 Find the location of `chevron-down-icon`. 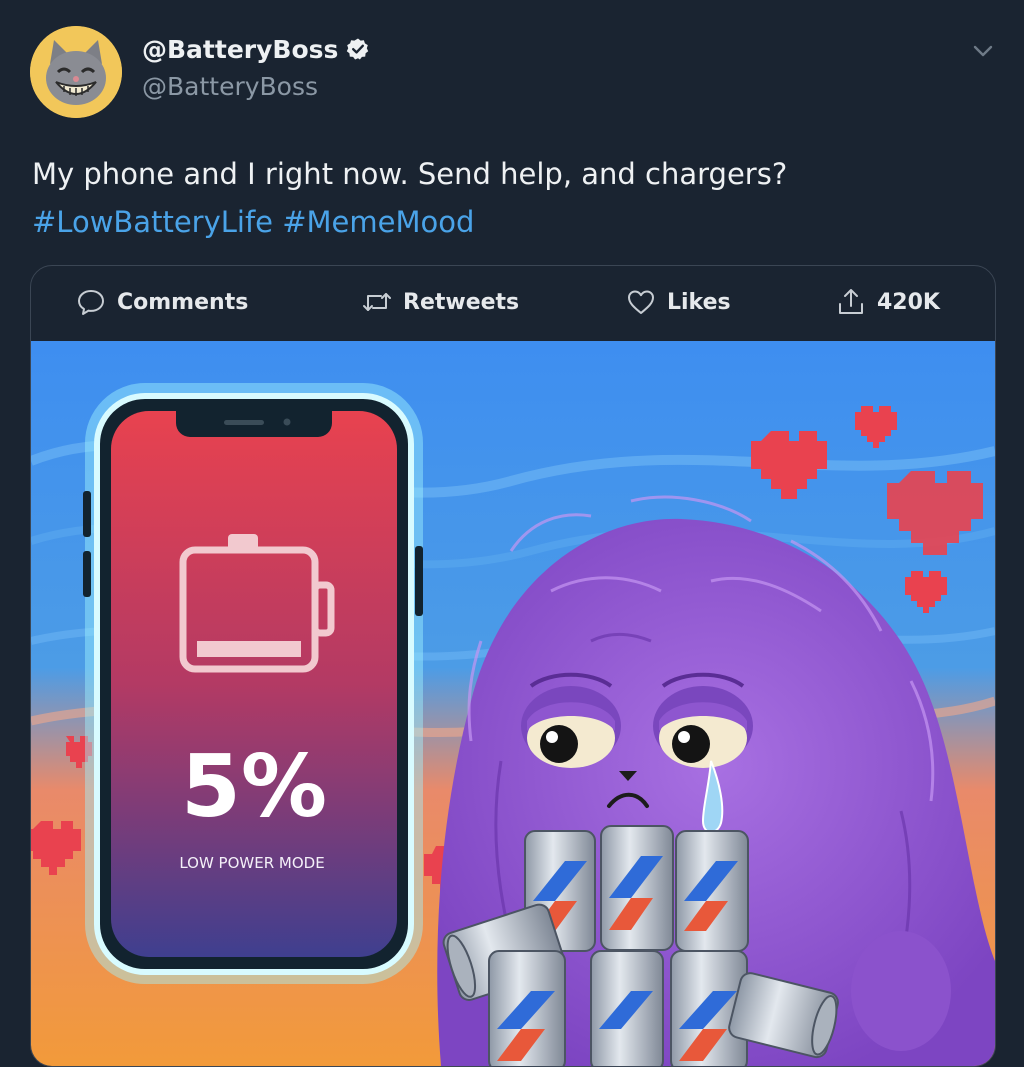

chevron-down-icon is located at coordinates (983, 51).